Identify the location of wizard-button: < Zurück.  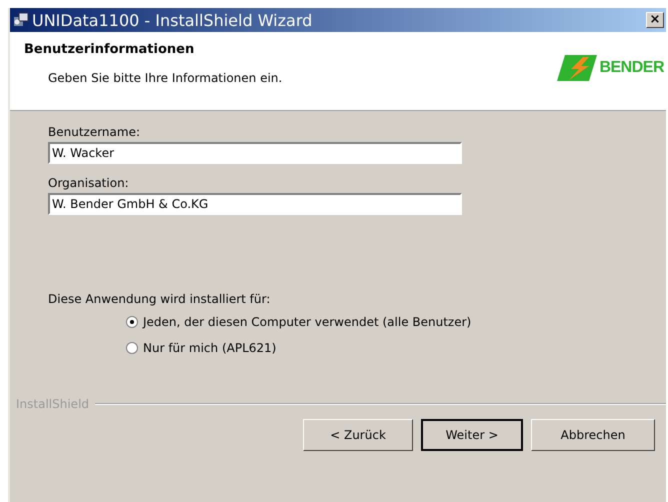
(358, 435).